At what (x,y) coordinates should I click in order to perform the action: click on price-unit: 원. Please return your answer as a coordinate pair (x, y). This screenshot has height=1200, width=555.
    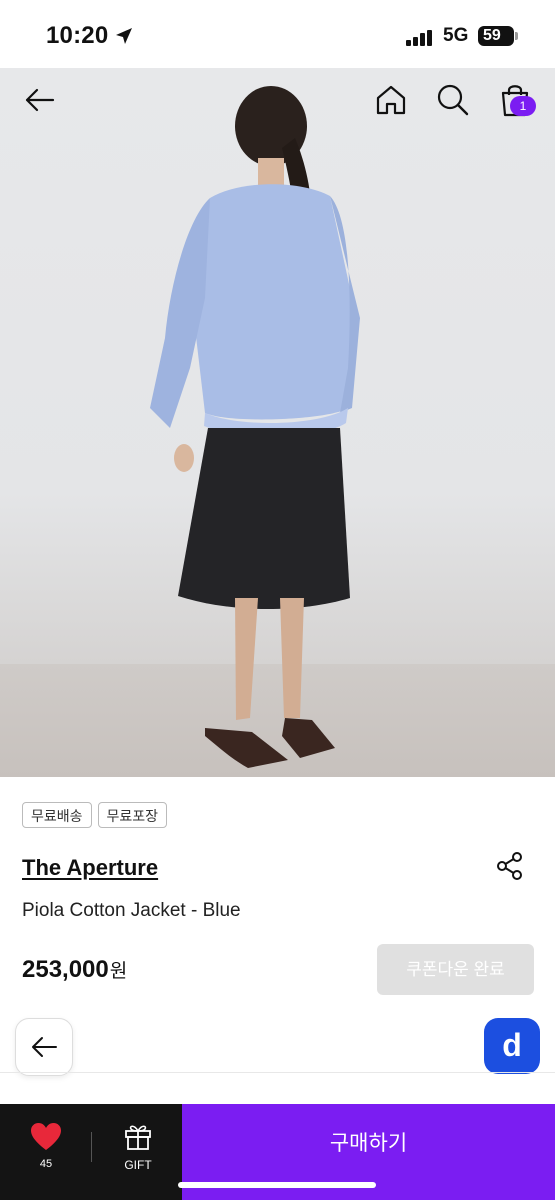
    Looking at the image, I should click on (118, 971).